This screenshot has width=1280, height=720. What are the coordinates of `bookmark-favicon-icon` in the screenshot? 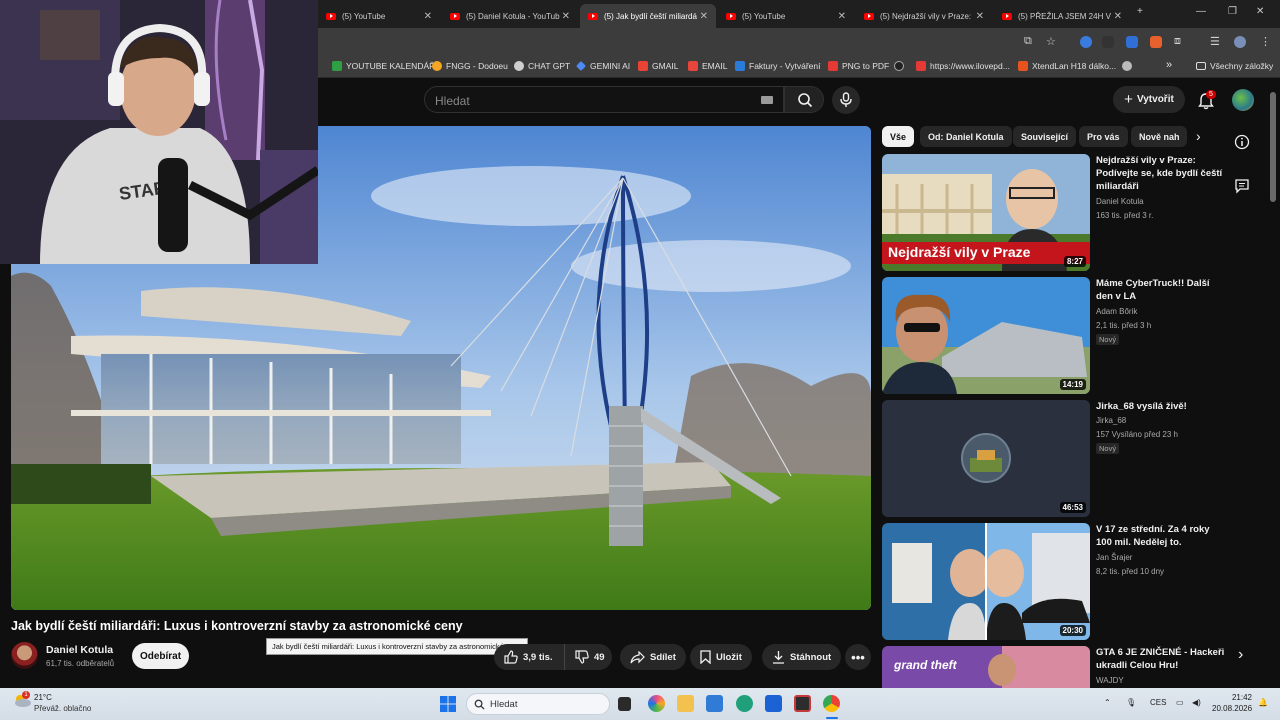 It's located at (921, 66).